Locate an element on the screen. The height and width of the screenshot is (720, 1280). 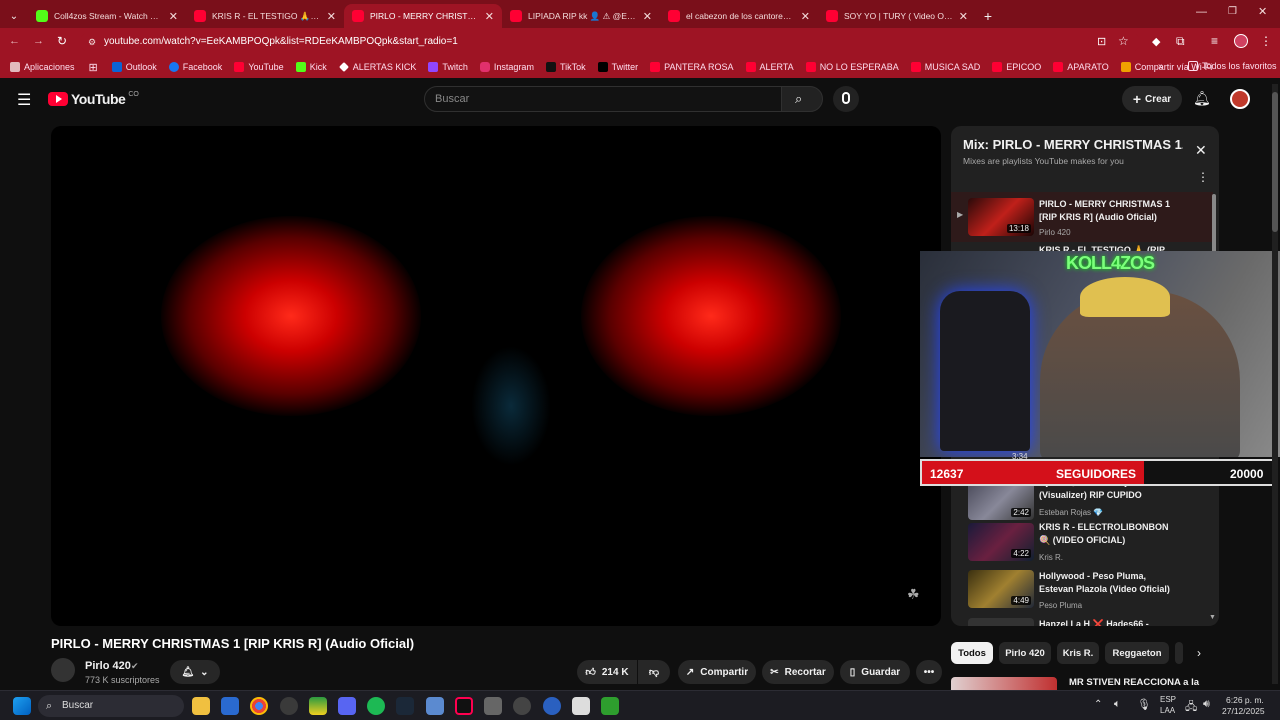
chevron-right-icon: › is located at coordinates (1199, 653).